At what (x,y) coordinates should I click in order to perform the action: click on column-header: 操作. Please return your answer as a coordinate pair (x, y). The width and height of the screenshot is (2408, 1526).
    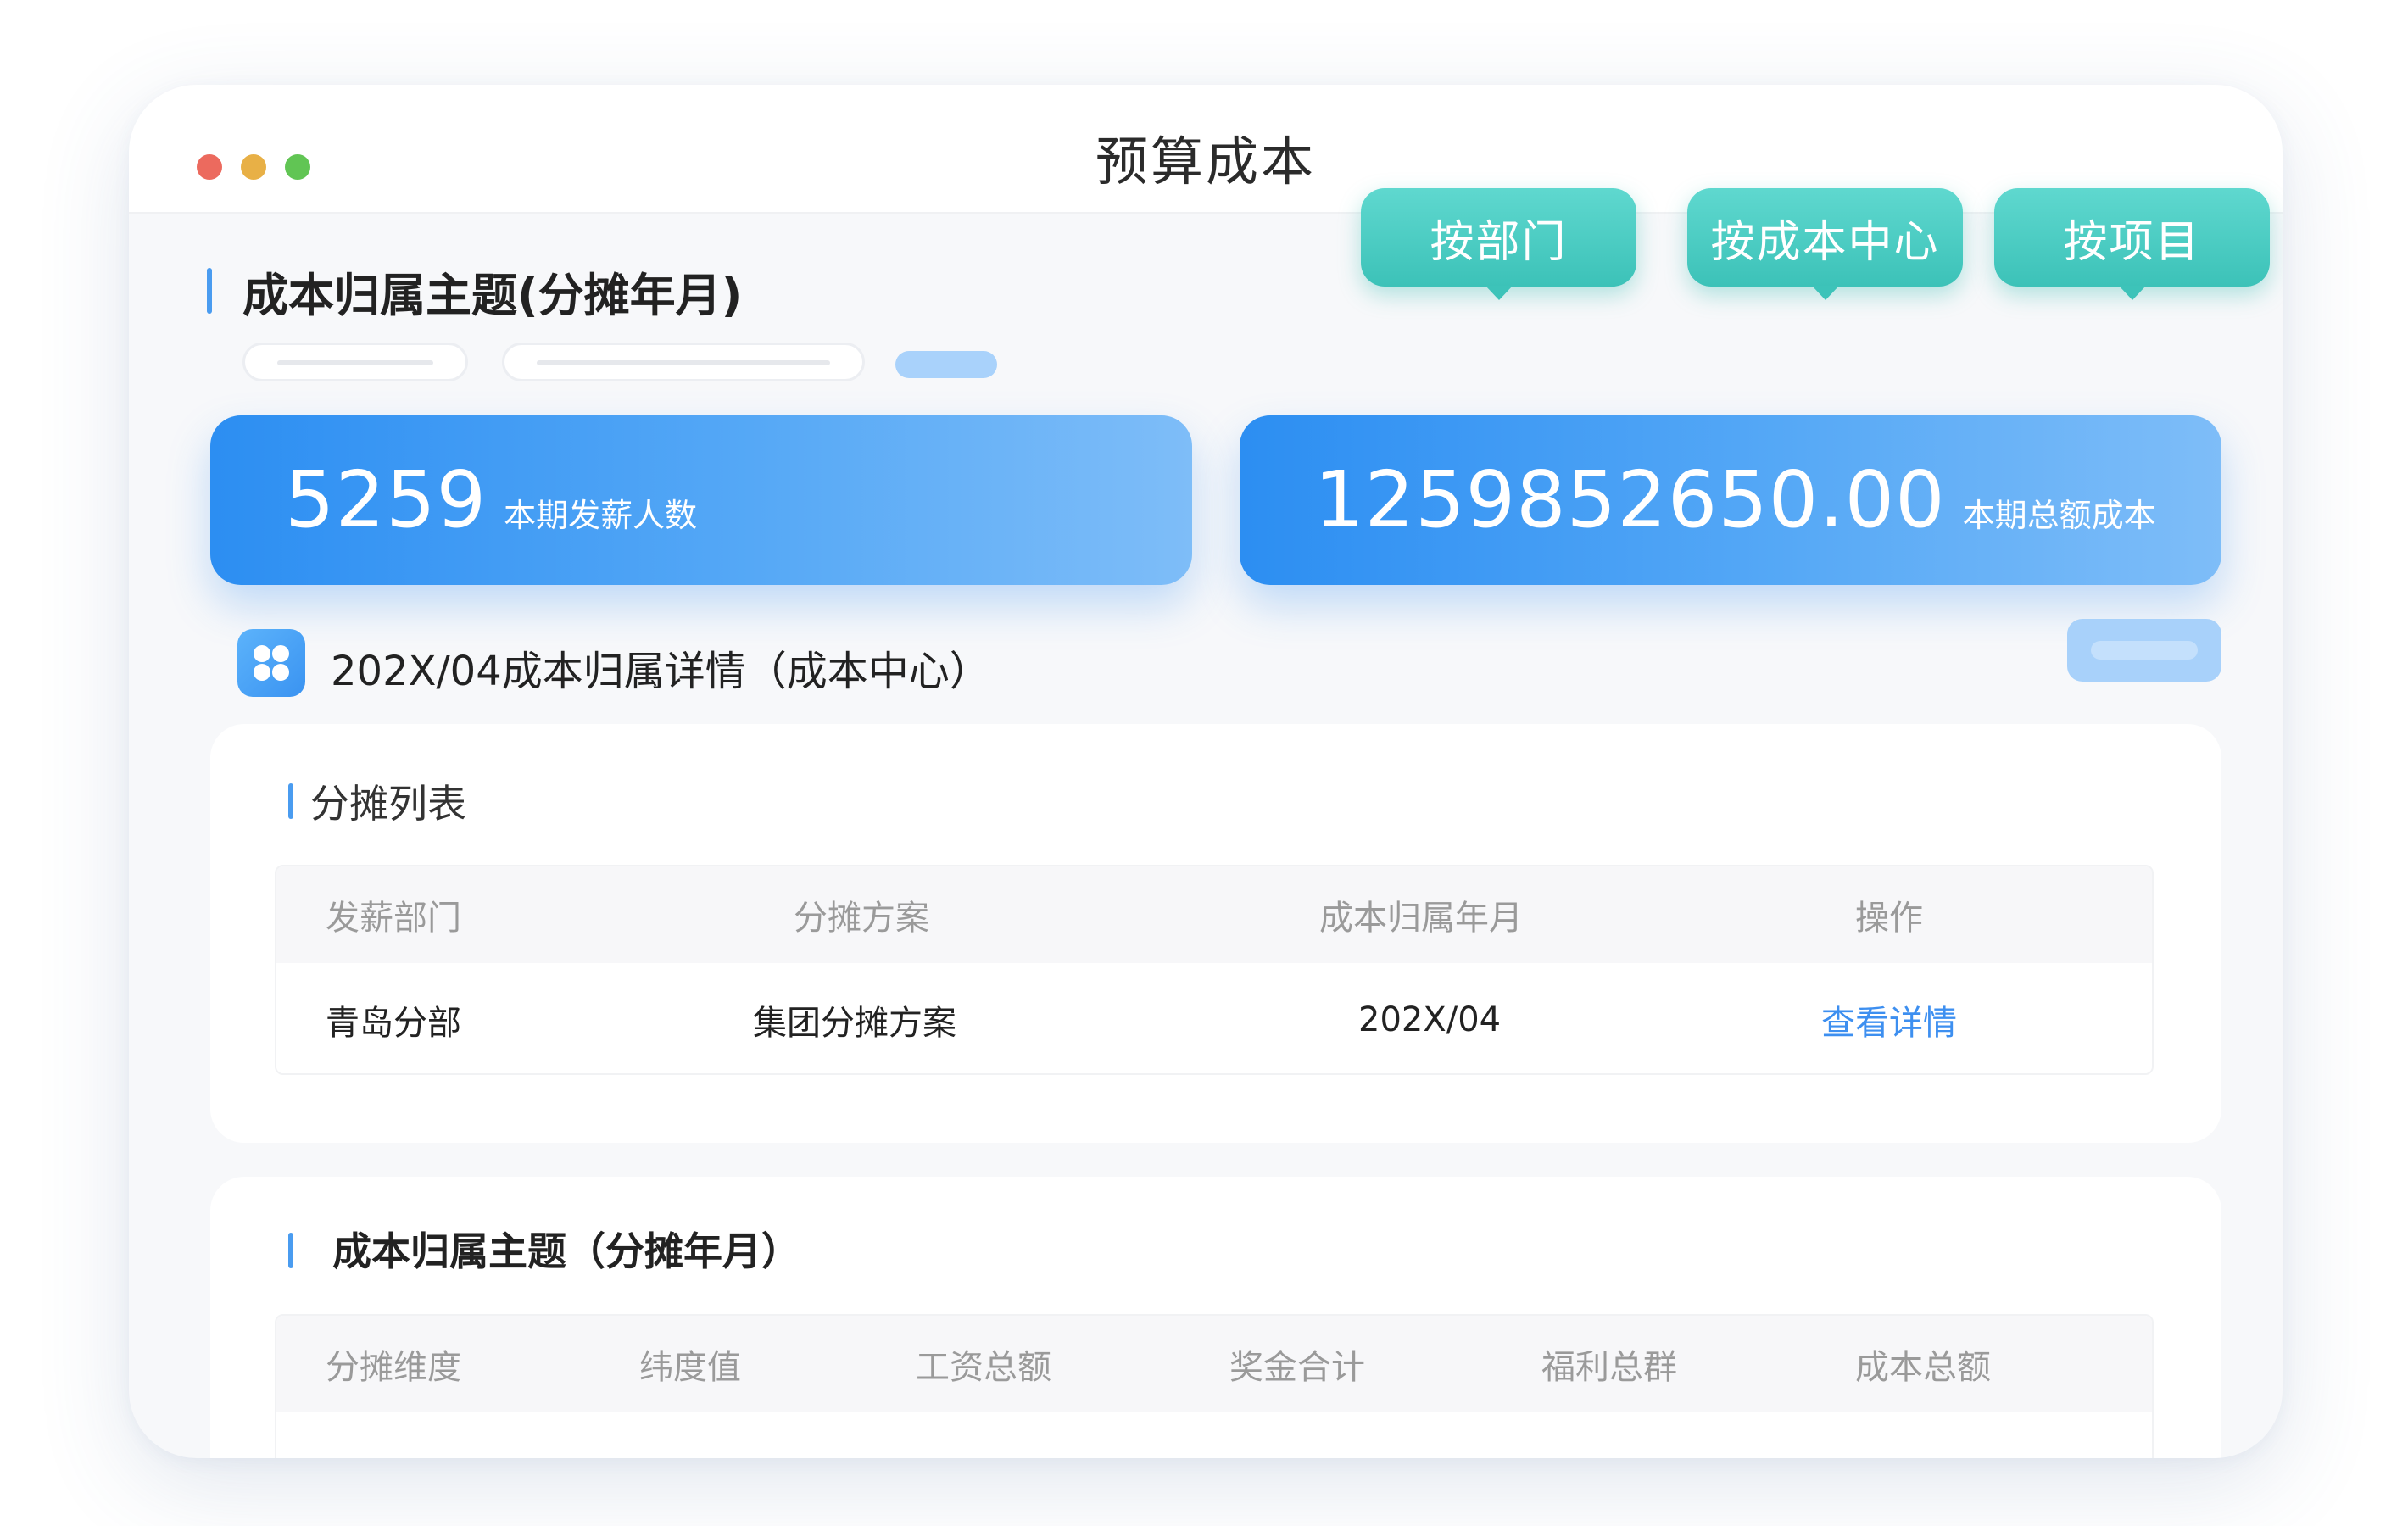
    Looking at the image, I should click on (1889, 918).